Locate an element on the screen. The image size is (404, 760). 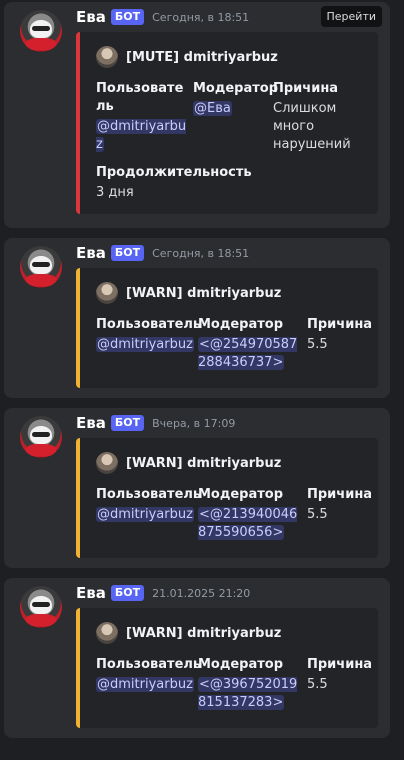
message-header: Ева БОТ Вчера, в 17:09 is located at coordinates (155, 423).